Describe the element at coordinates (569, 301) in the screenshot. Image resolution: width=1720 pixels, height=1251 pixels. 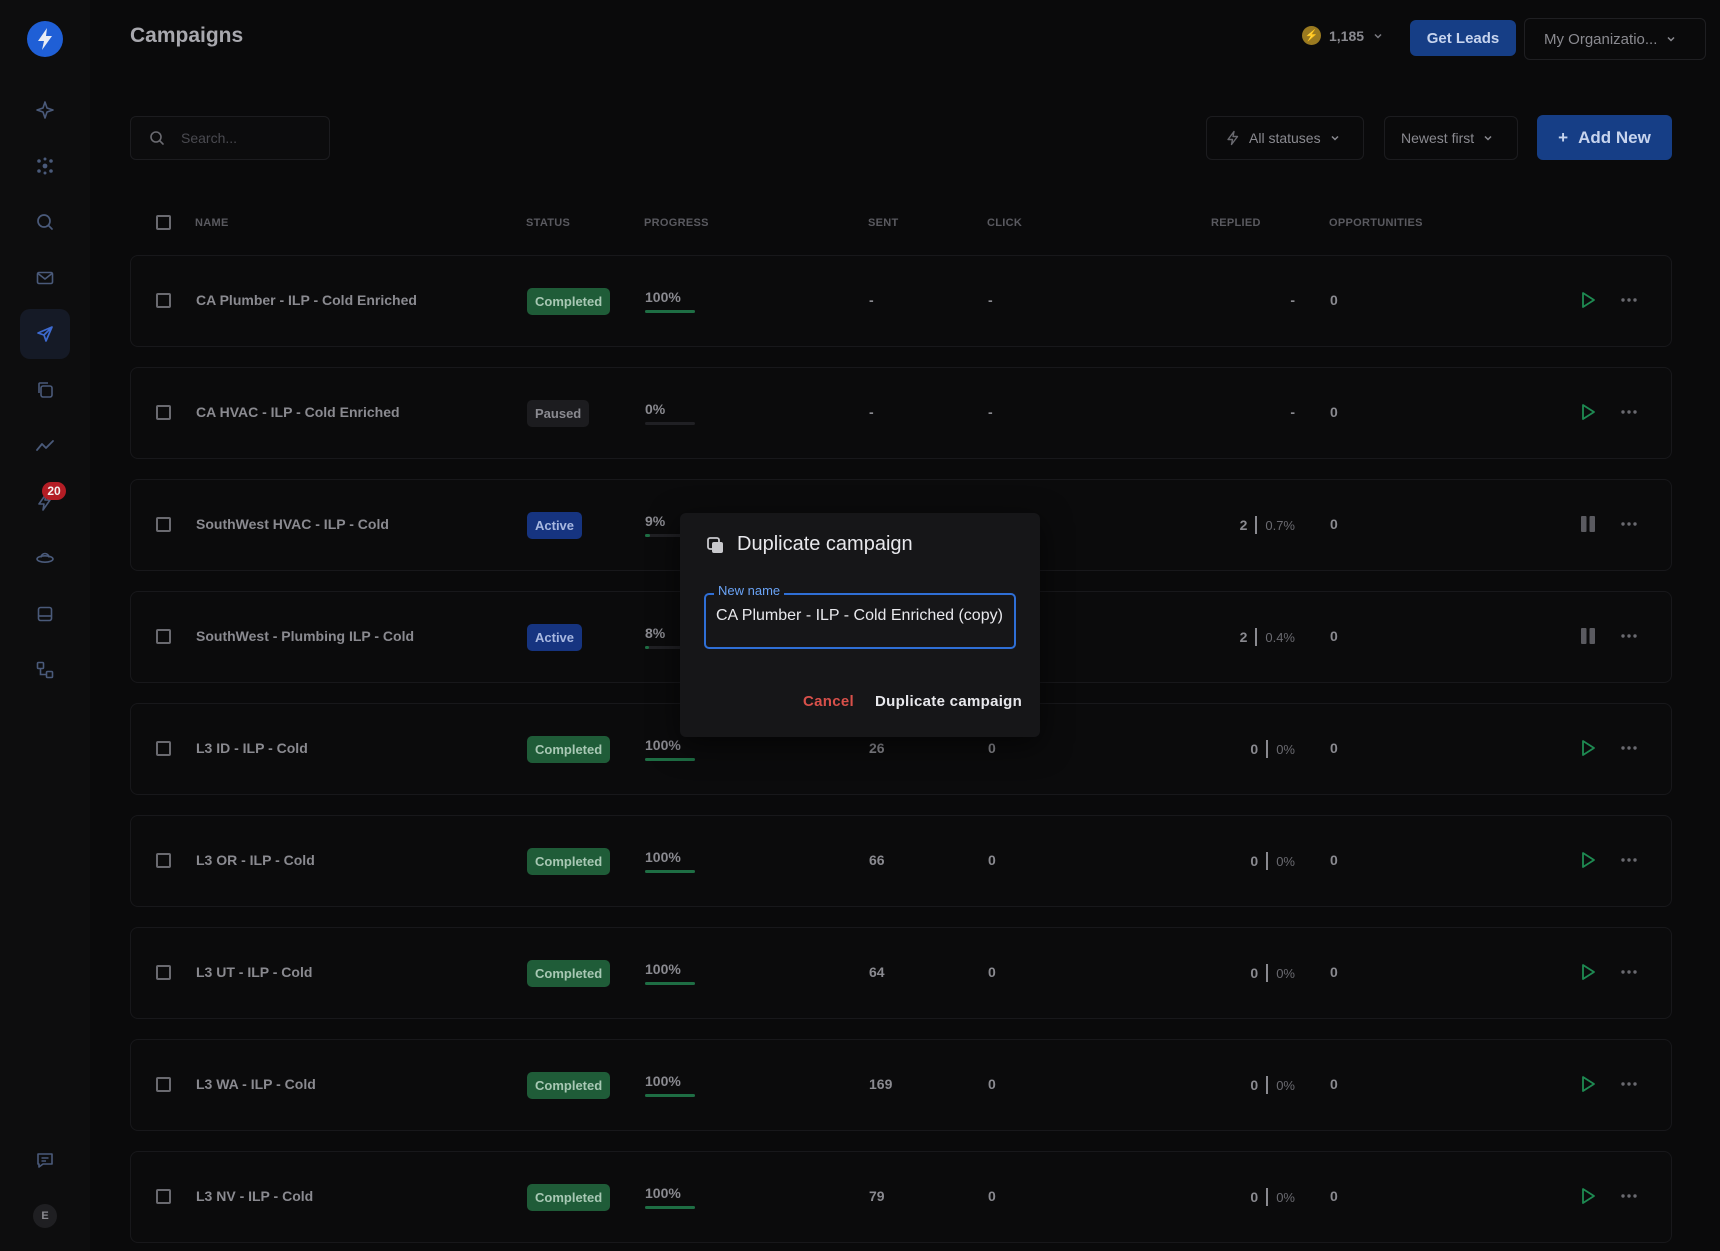
I see `status-badge: Completed` at that location.